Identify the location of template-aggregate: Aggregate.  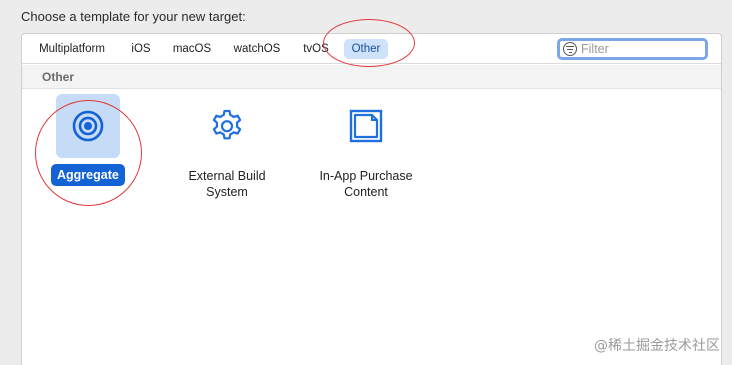
(88, 159).